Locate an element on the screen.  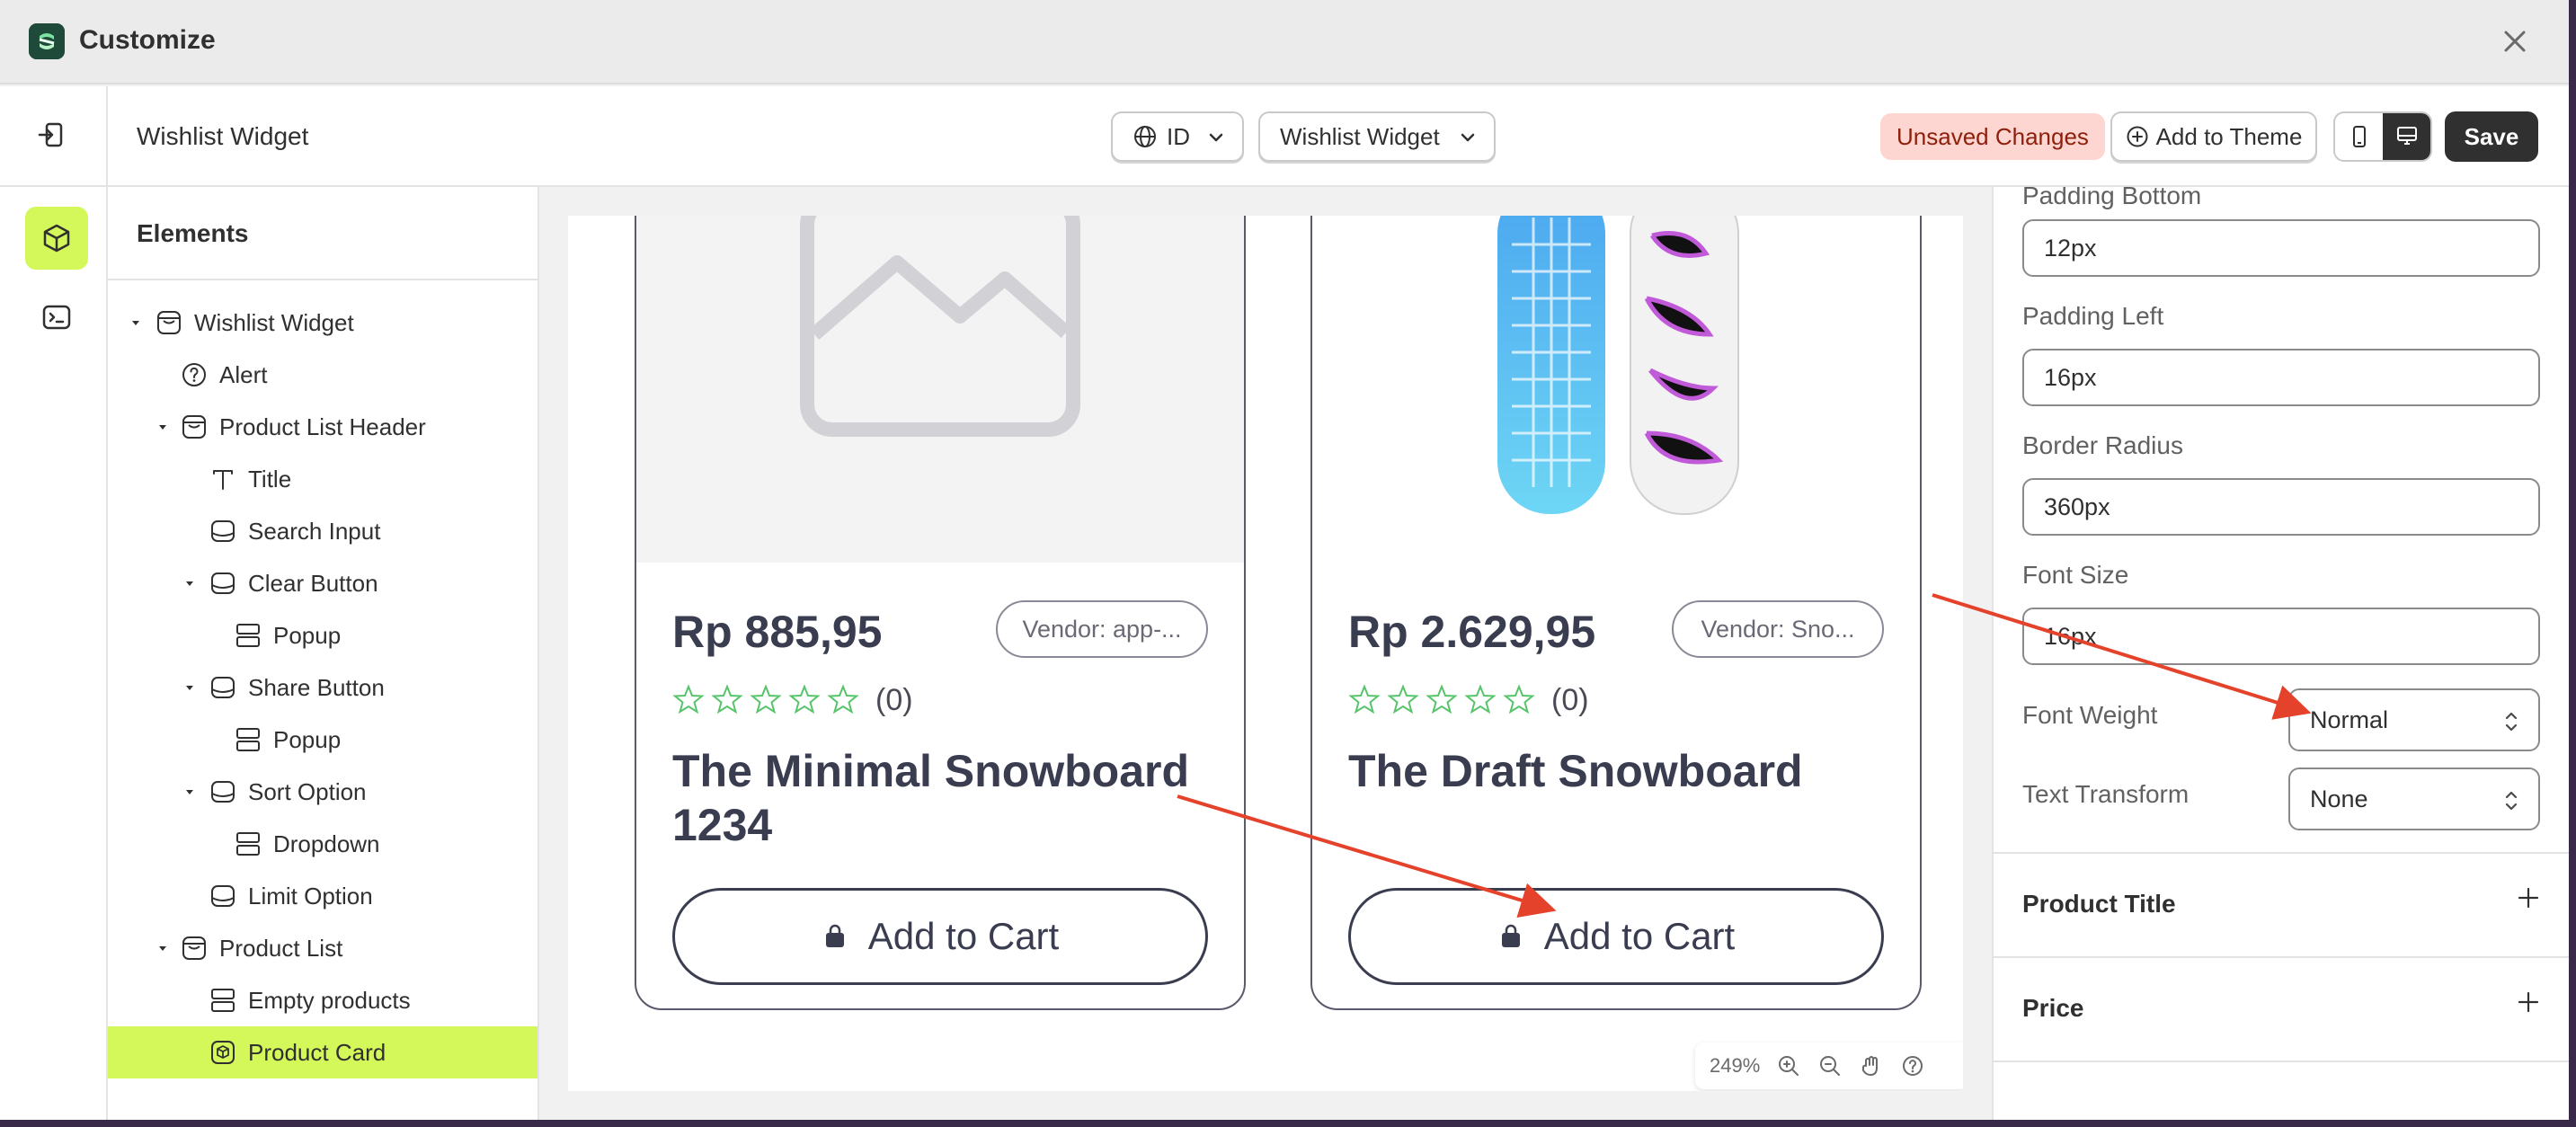
tree-item: Sort Option is located at coordinates (322, 792).